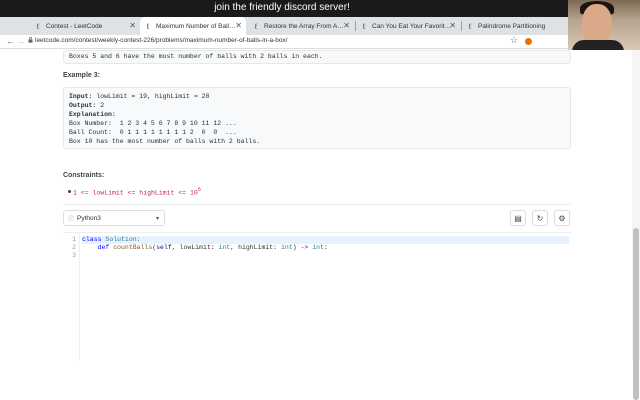 The height and width of the screenshot is (400, 640). I want to click on tab-palindrome-partitioning: ℓ Palindrome Partitioning, so click(515, 26).